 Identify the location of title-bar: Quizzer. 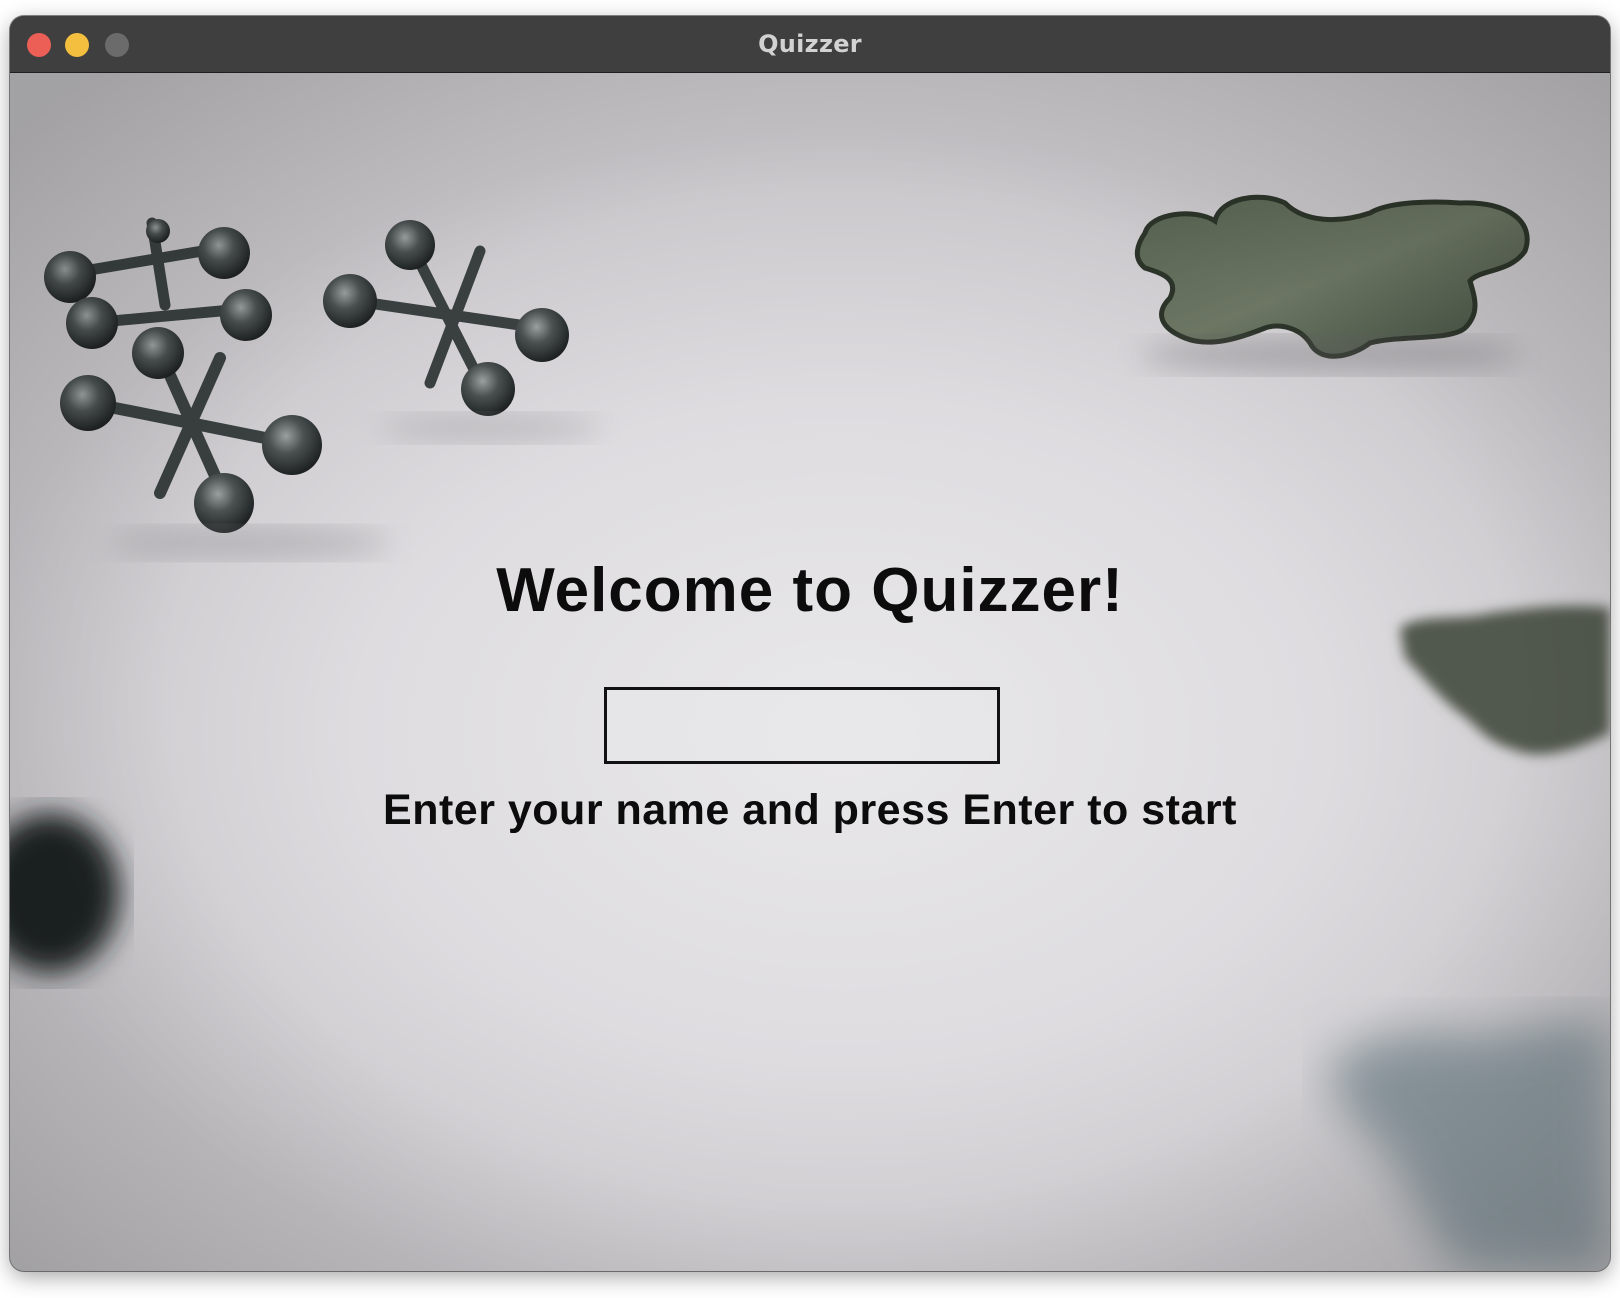
(810, 44).